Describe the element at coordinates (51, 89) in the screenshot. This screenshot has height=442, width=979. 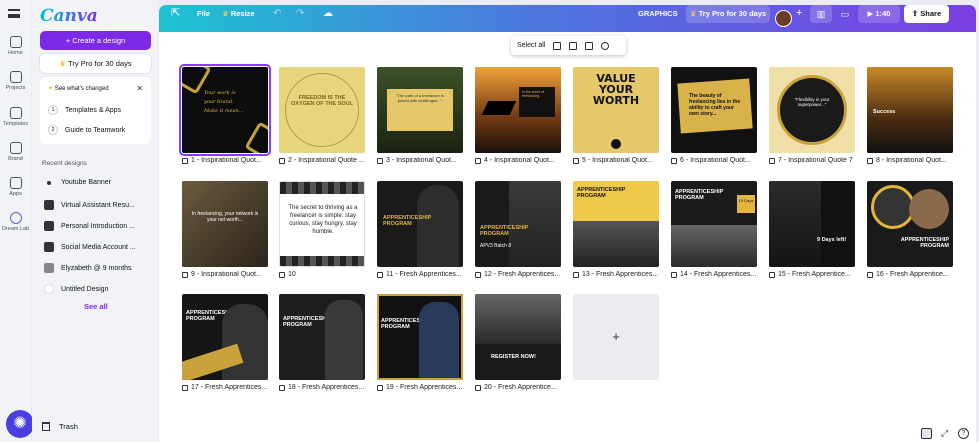
I see `sparkle-icon: ✦` at that location.